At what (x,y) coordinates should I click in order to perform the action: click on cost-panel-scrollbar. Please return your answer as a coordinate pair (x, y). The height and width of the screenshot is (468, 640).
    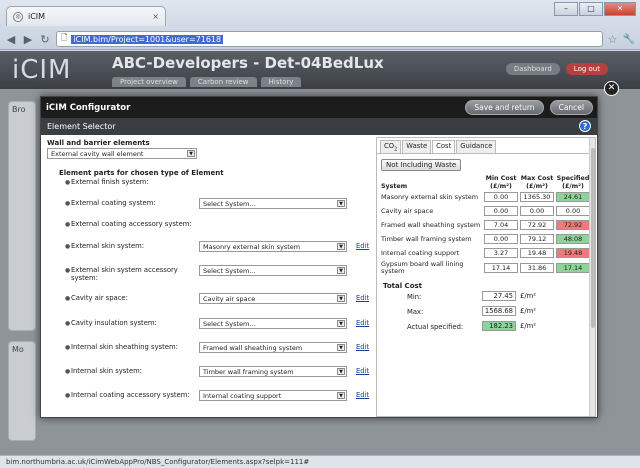
    Looking at the image, I should click on (592, 277).